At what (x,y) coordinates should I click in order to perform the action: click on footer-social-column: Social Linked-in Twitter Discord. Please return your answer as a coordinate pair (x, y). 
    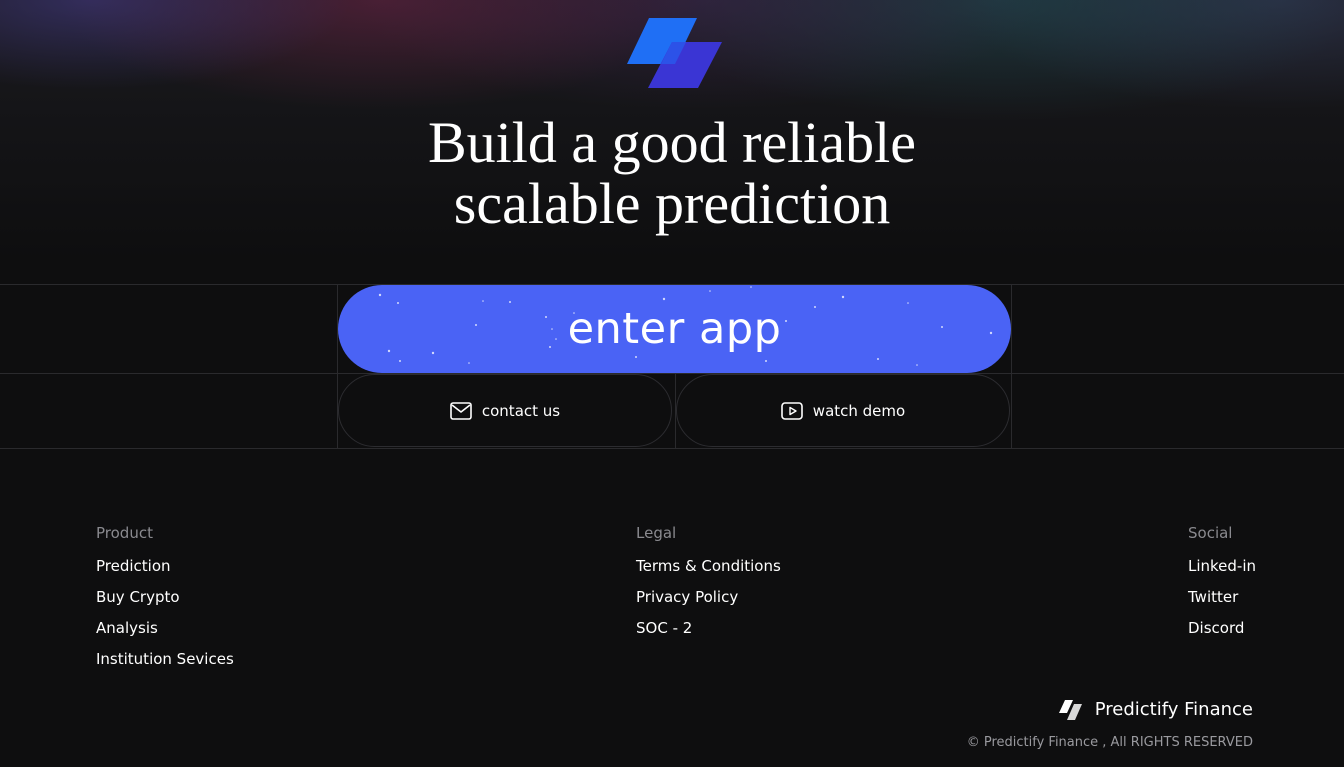
    Looking at the image, I should click on (1222, 587).